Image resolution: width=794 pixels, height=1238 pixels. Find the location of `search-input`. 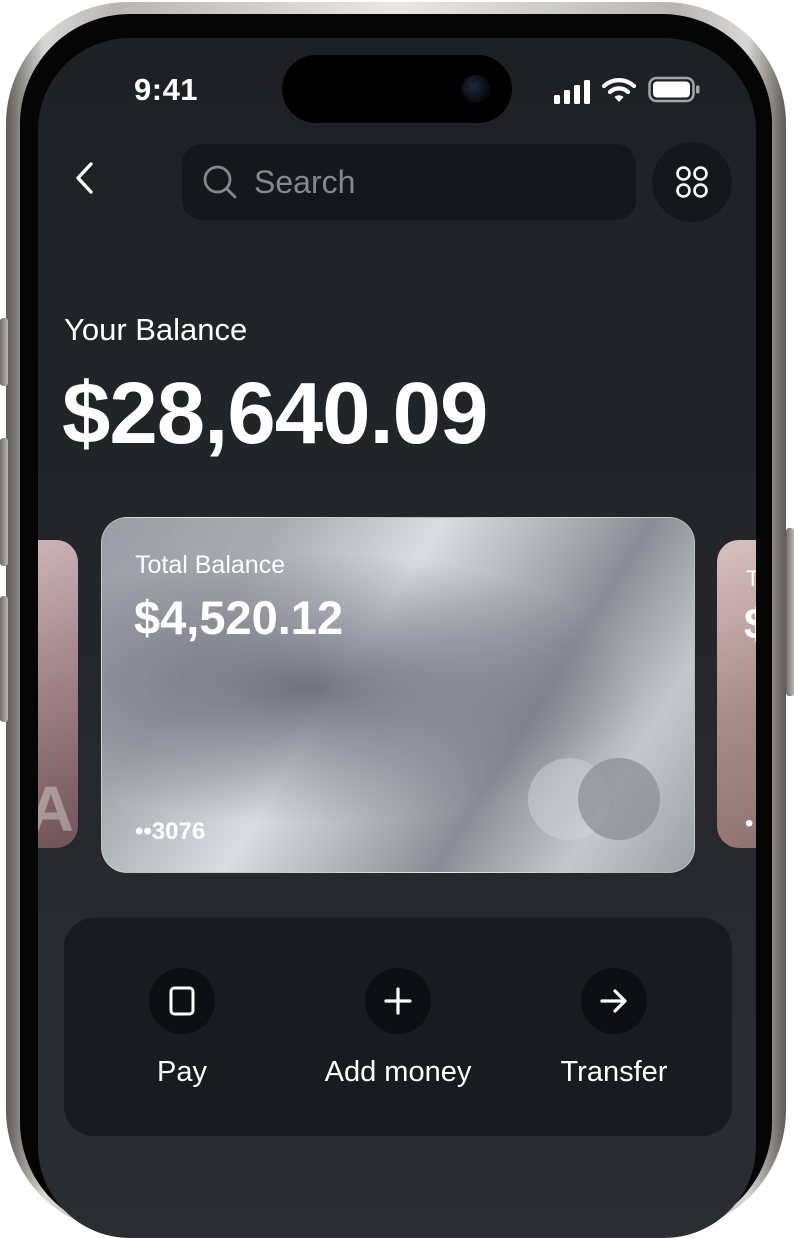

search-input is located at coordinates (424, 182).